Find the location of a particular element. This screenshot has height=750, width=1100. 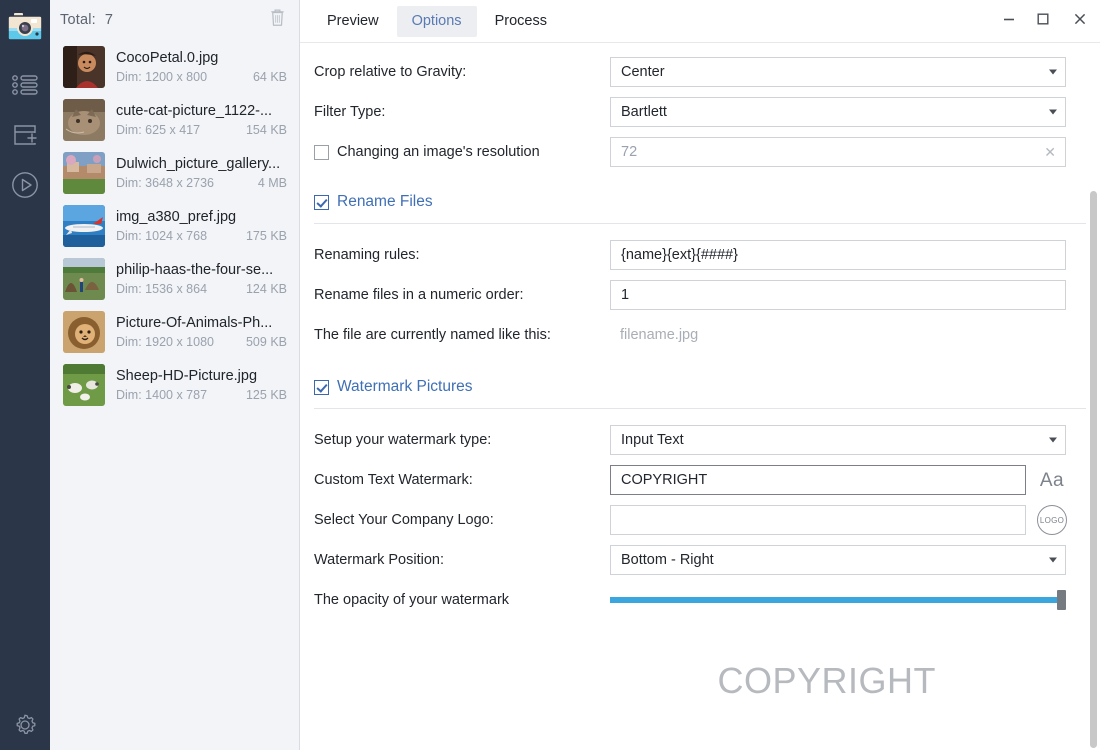

slider-fill is located at coordinates (833, 600).